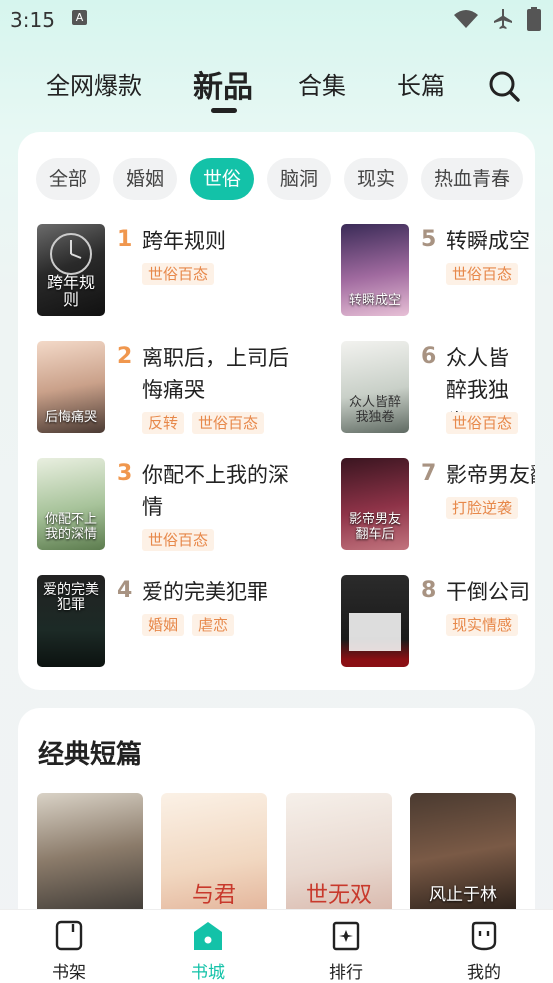  What do you see at coordinates (69, 935) in the screenshot?
I see `bookshelf-icon` at bounding box center [69, 935].